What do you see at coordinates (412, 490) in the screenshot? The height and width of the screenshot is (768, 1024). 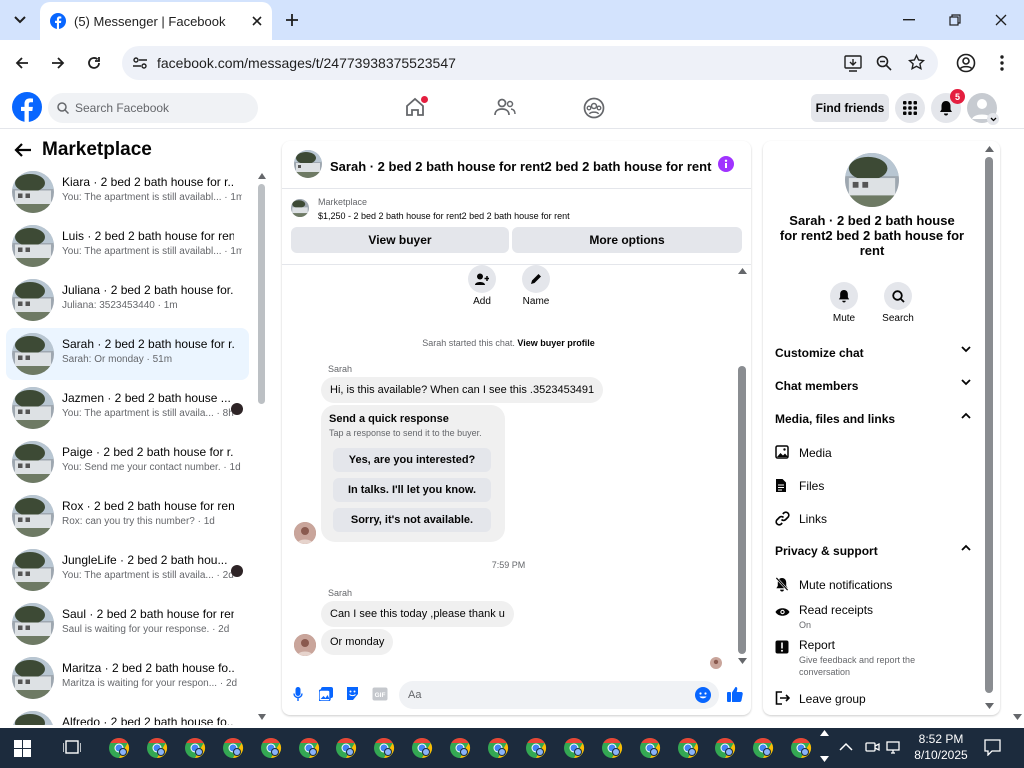 I see `quick-response-talks-button: In talks. I'll let you know.` at bounding box center [412, 490].